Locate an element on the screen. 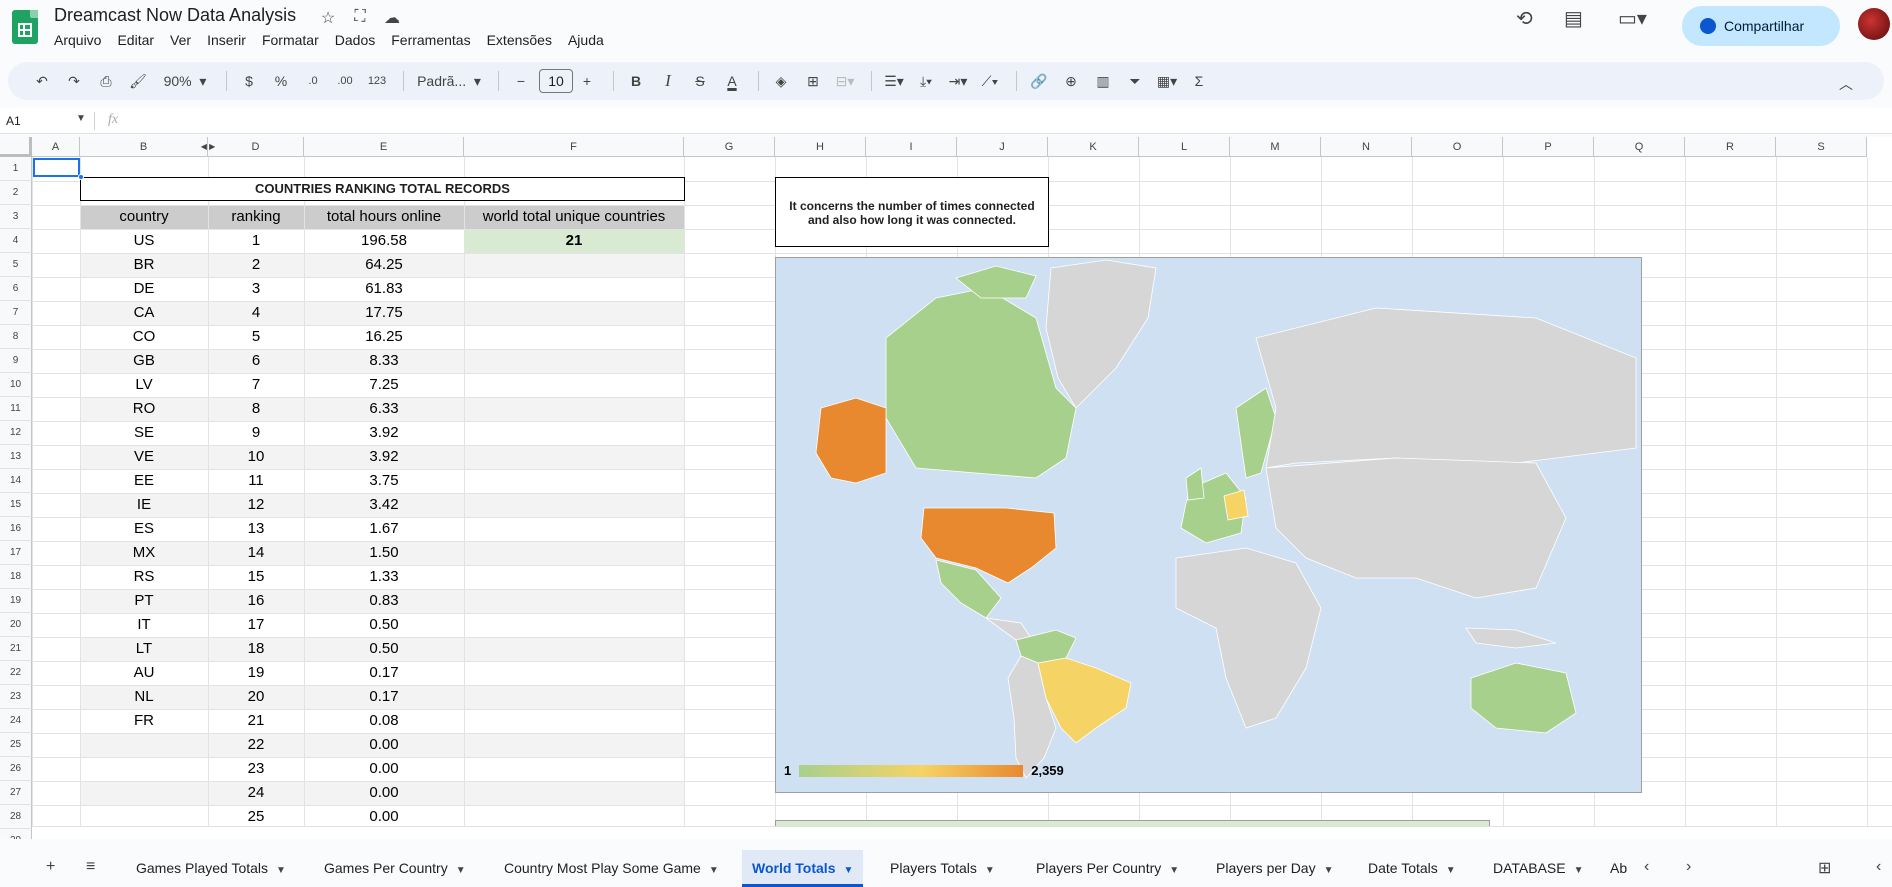  table-cell: 9 is located at coordinates (256, 433).